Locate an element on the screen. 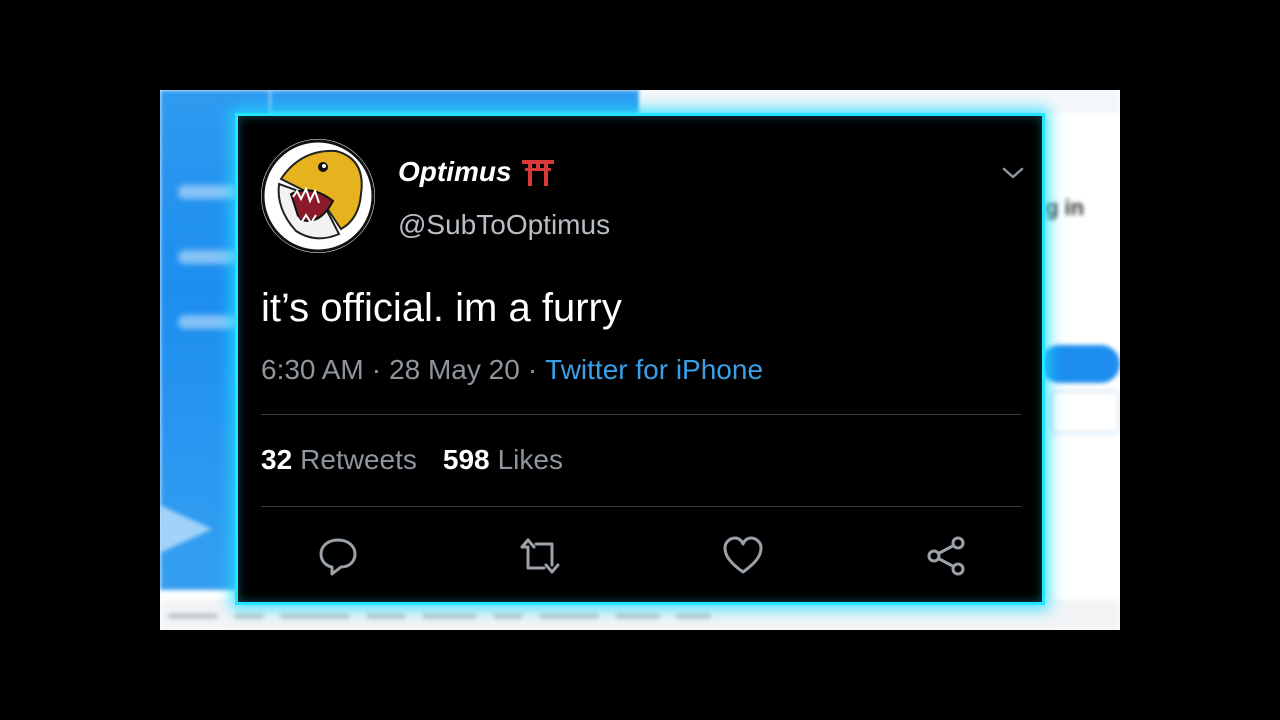 This screenshot has height=720, width=1280. retweets-stat: 32 Retweets is located at coordinates (339, 460).